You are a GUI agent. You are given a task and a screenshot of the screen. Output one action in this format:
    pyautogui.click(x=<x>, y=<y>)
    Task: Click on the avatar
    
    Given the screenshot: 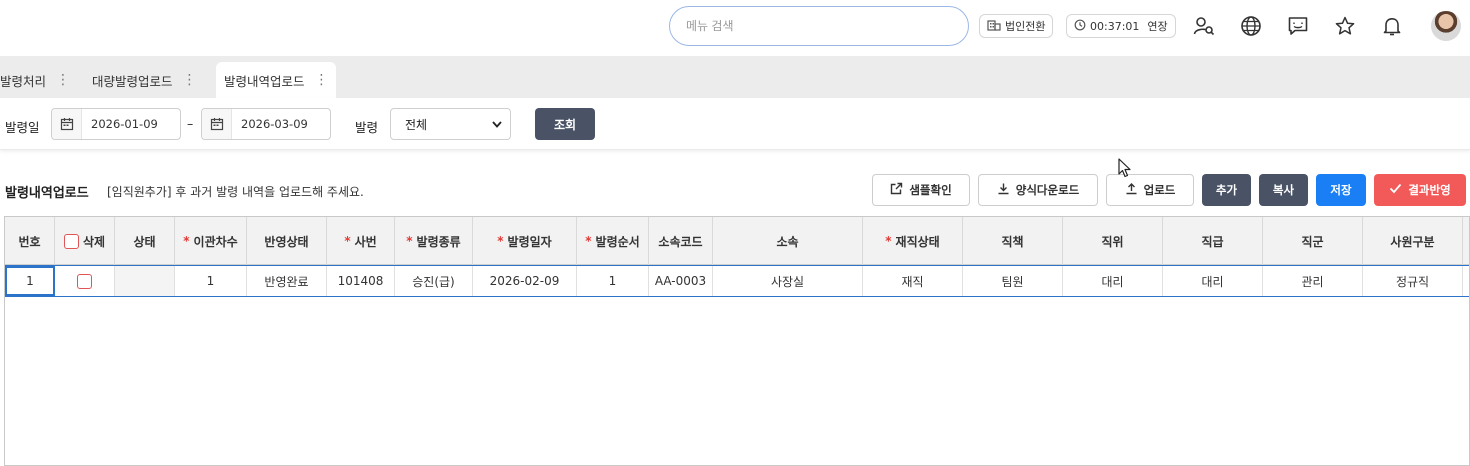 What is the action you would take?
    pyautogui.click(x=1446, y=26)
    